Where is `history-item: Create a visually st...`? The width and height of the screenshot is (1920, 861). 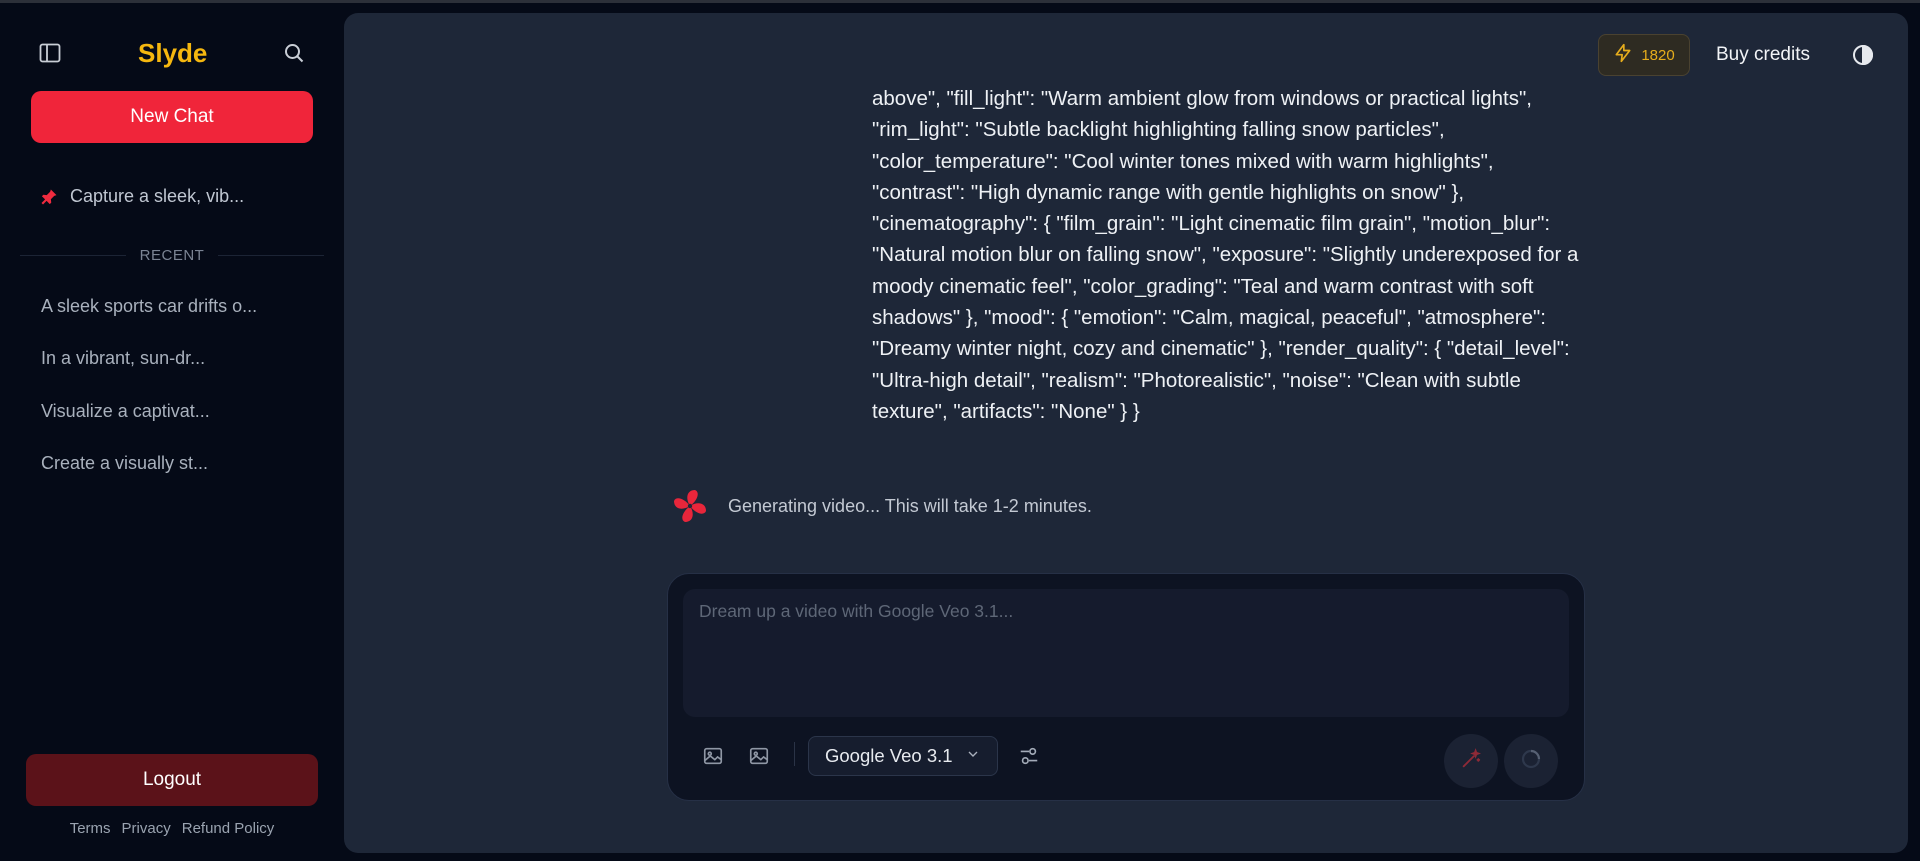 history-item: Create a visually st... is located at coordinates (124, 463).